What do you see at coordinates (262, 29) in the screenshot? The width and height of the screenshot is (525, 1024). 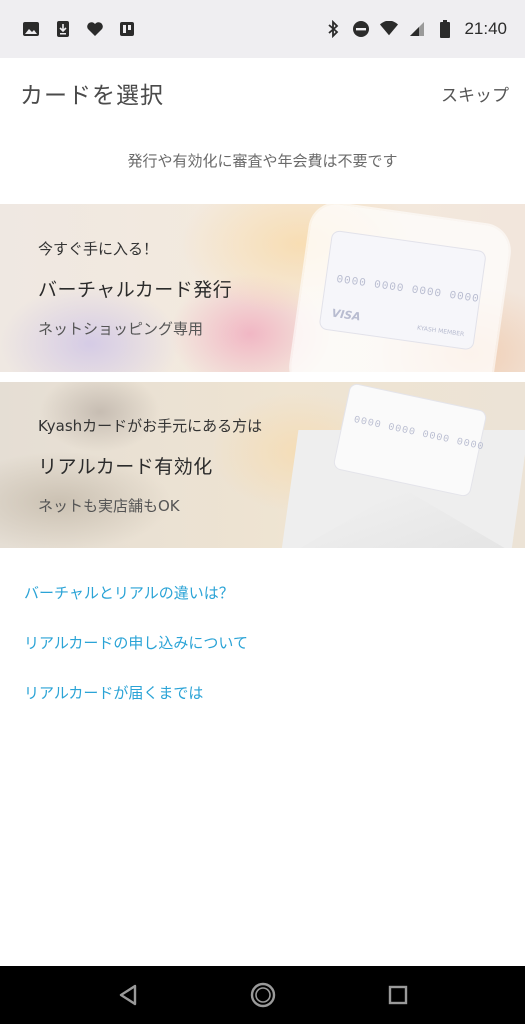 I see `status-bar: 21:40` at bounding box center [262, 29].